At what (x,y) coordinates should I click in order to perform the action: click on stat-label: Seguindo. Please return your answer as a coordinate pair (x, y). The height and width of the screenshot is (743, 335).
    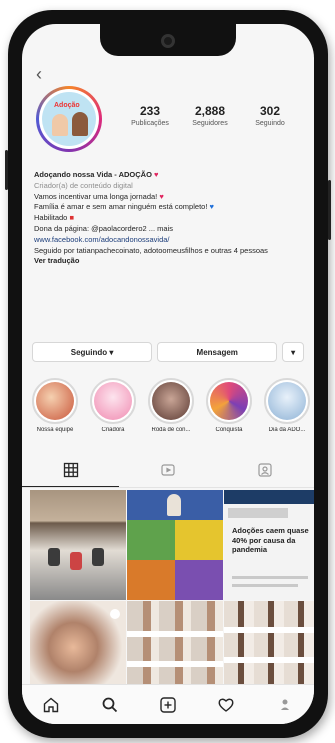
    Looking at the image, I should click on (270, 123).